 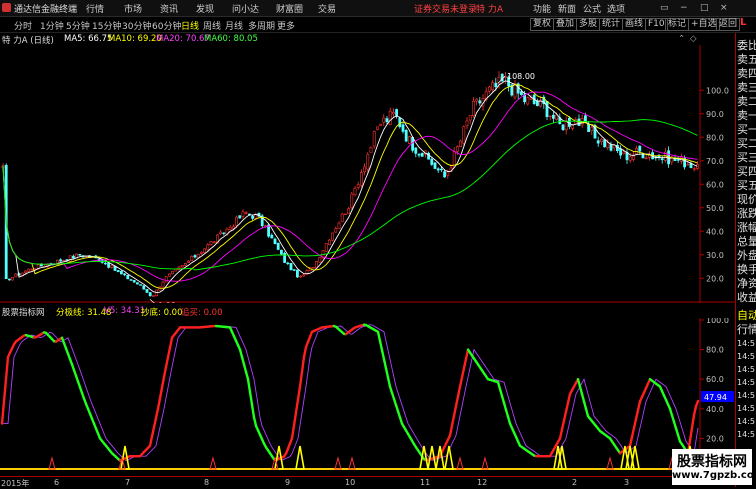 I want to click on tongji-button: 统计, so click(x=611, y=24).